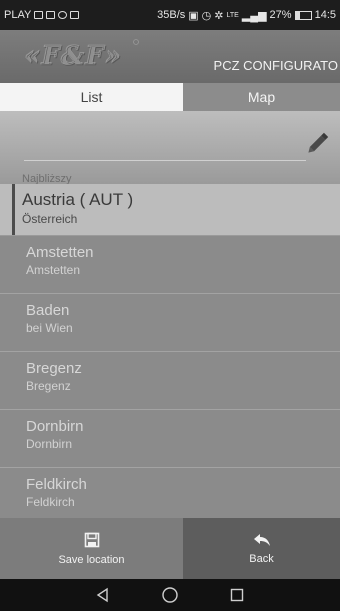 The width and height of the screenshot is (340, 611). What do you see at coordinates (219, 15) in the screenshot?
I see `silent-icon: ✲` at bounding box center [219, 15].